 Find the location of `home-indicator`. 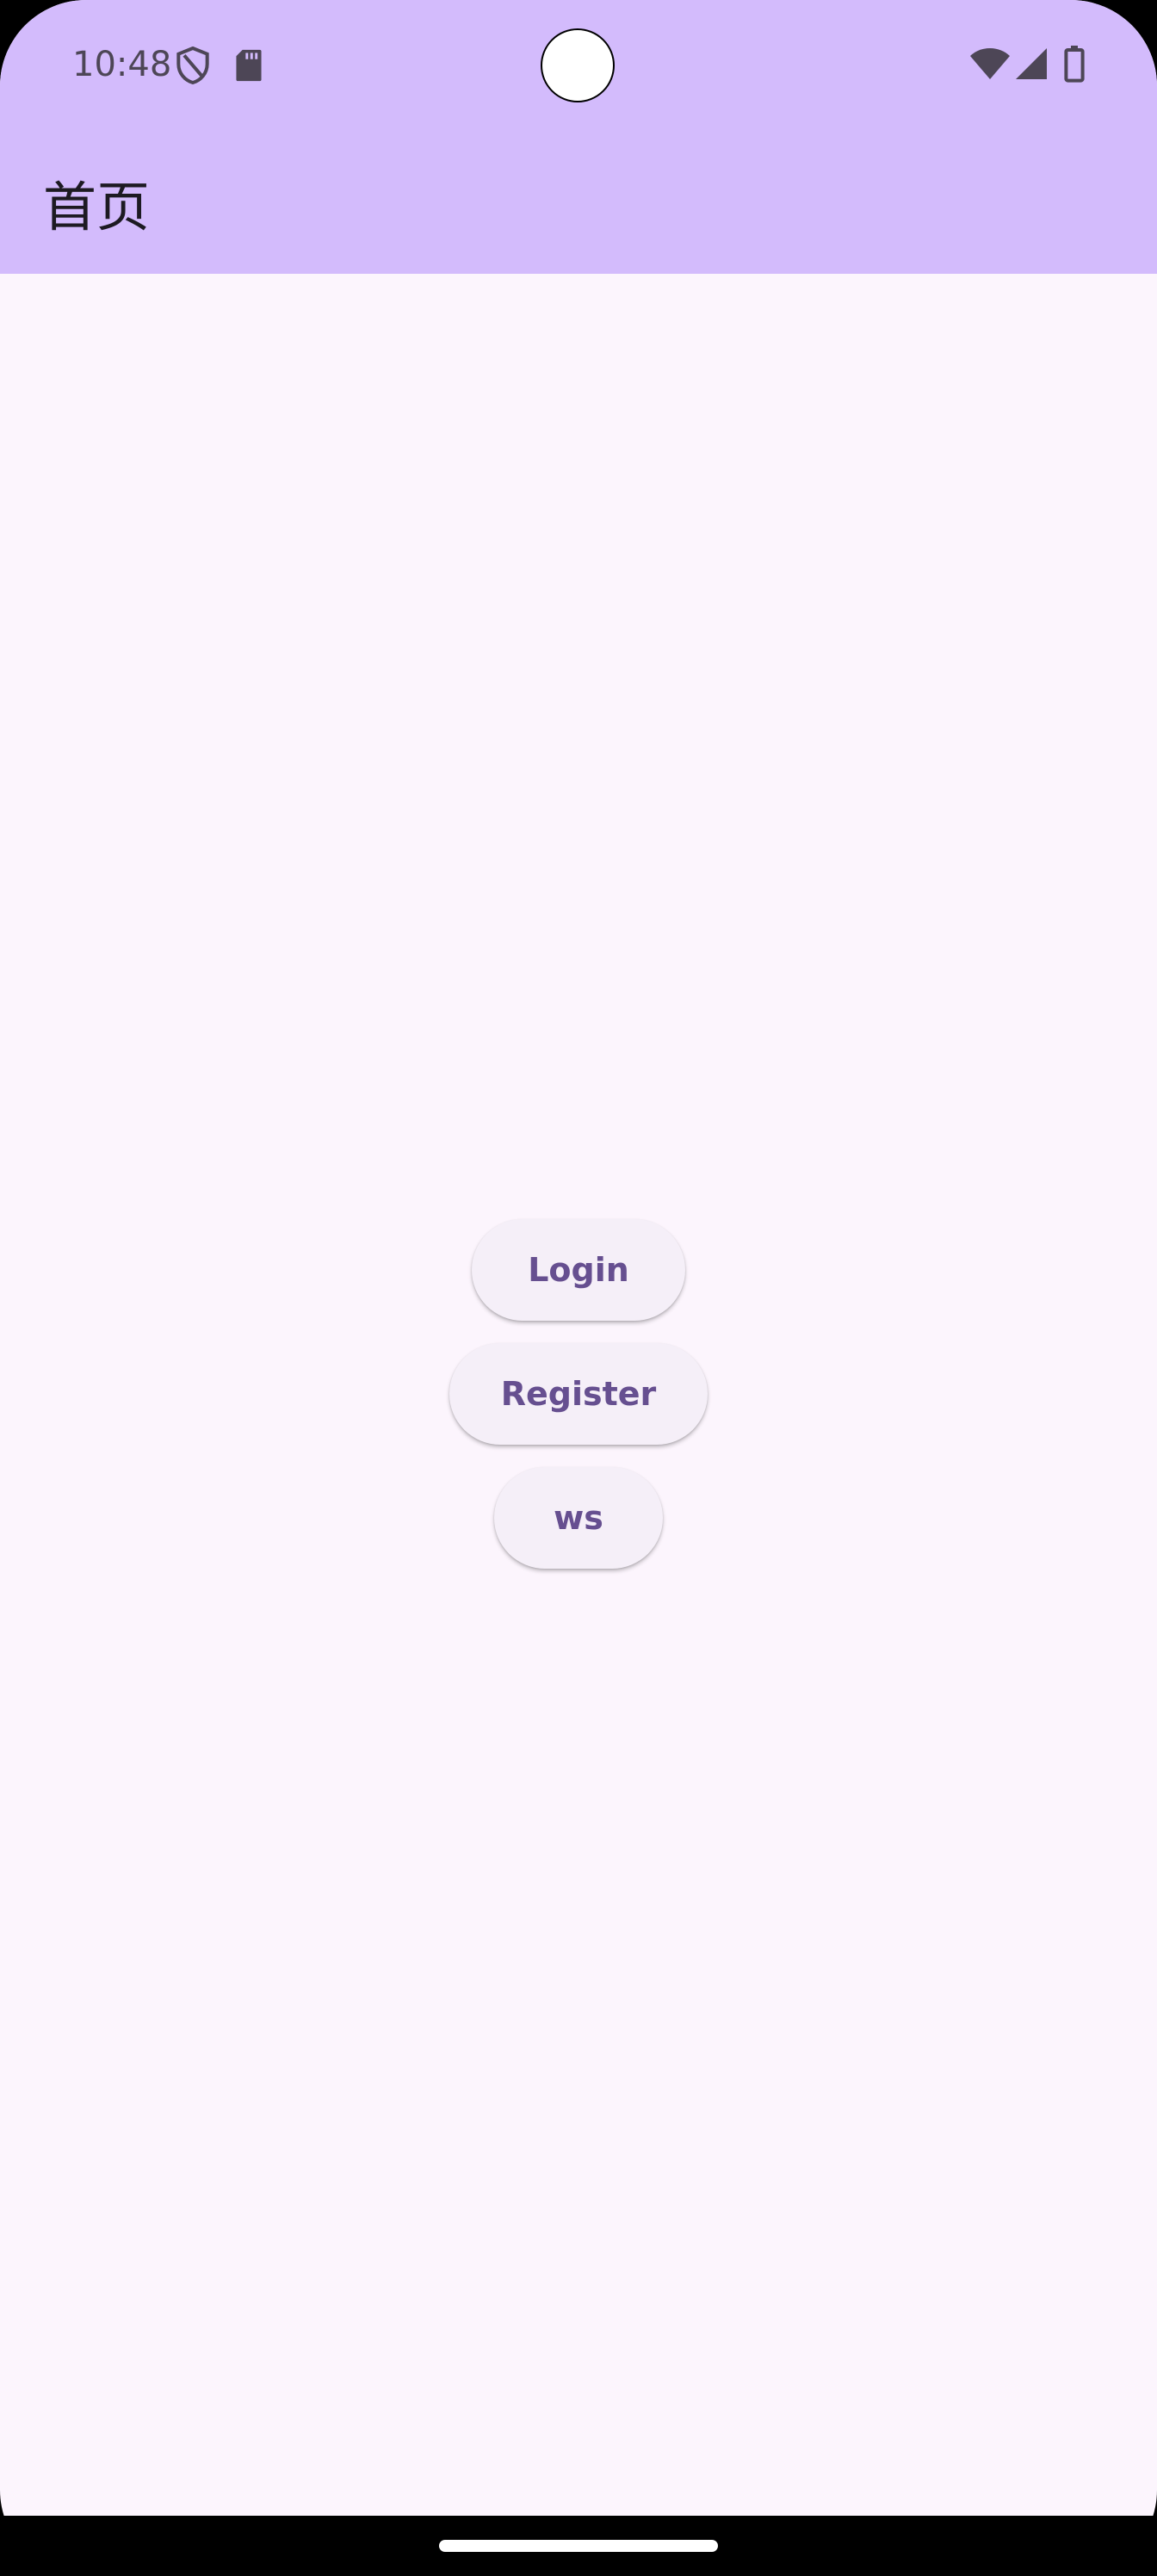

home-indicator is located at coordinates (579, 2546).